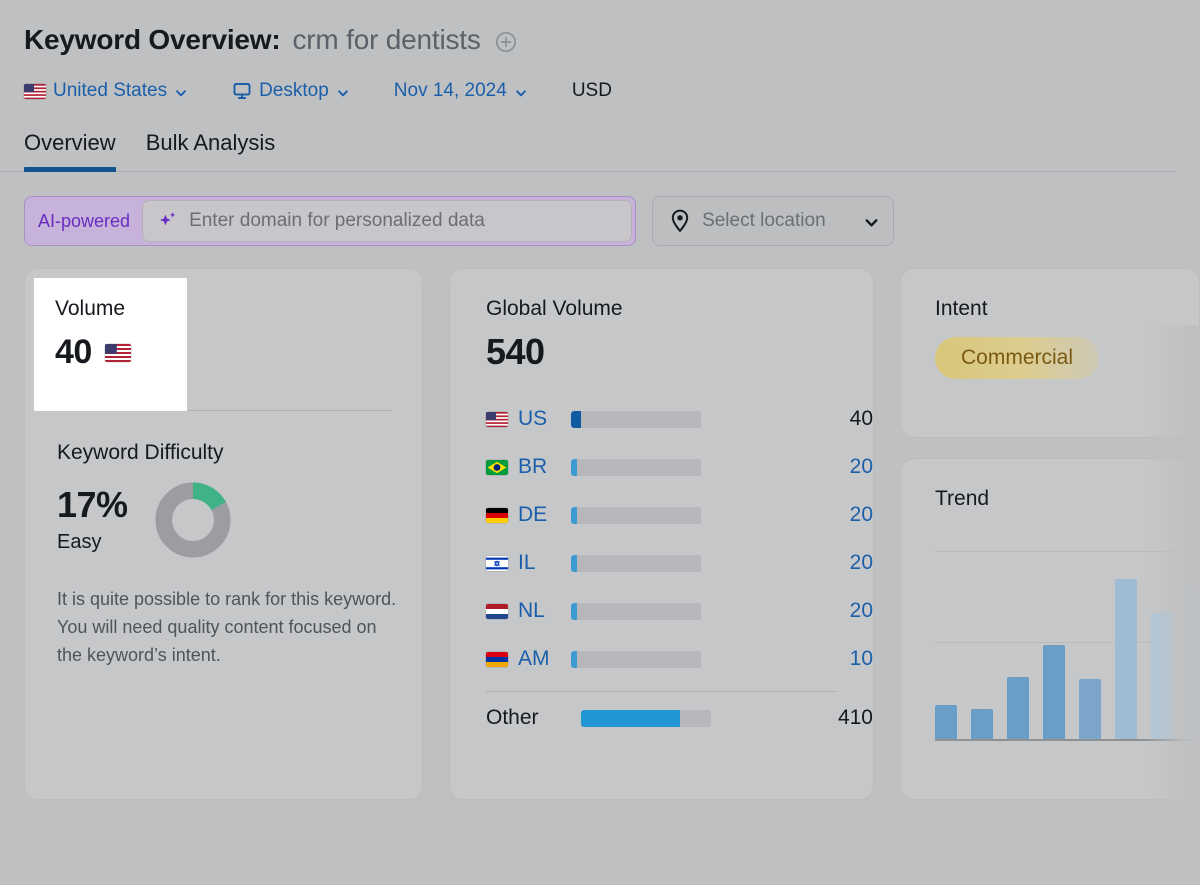 This screenshot has height=885, width=1200. What do you see at coordinates (600, 149) in the screenshot?
I see `tab-bar: Overview Bulk Analysis` at bounding box center [600, 149].